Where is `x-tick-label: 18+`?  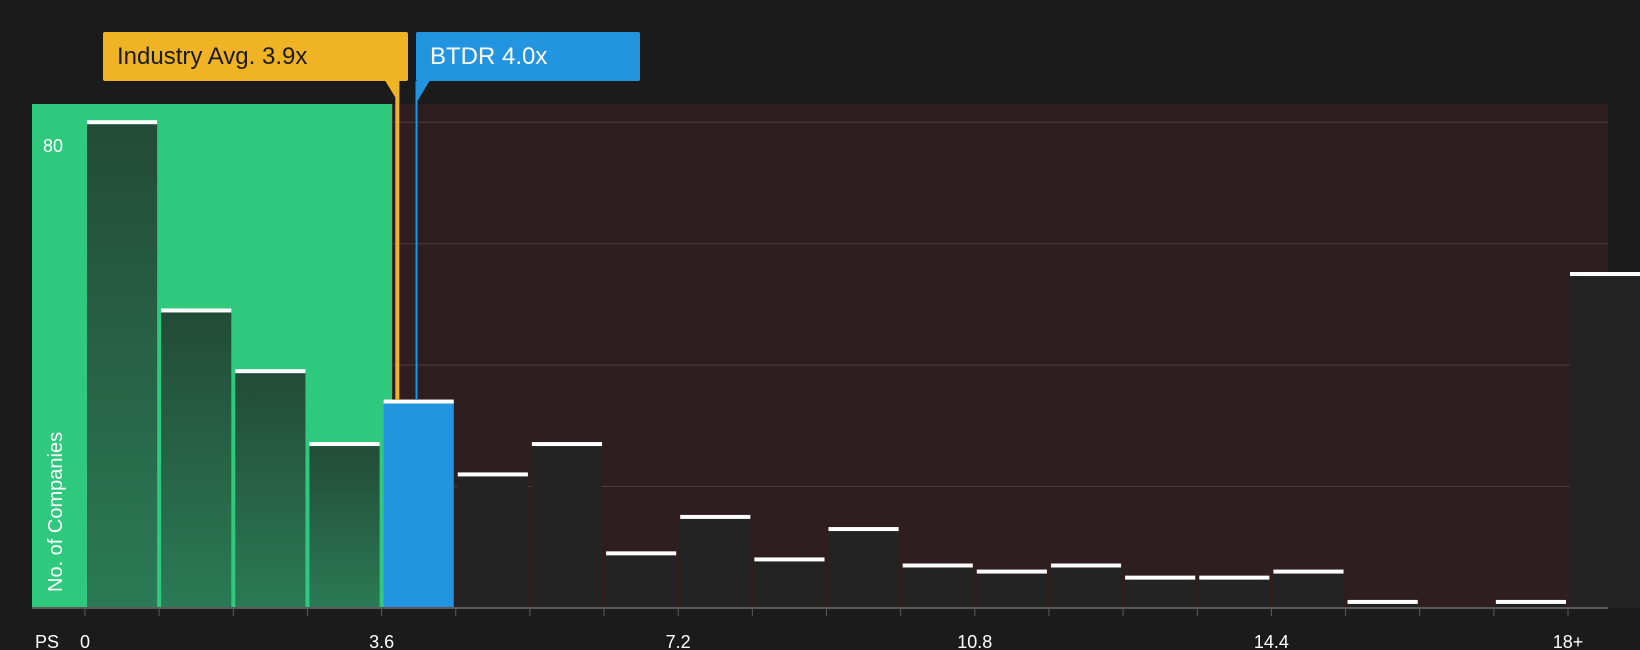 x-tick-label: 18+ is located at coordinates (1568, 641).